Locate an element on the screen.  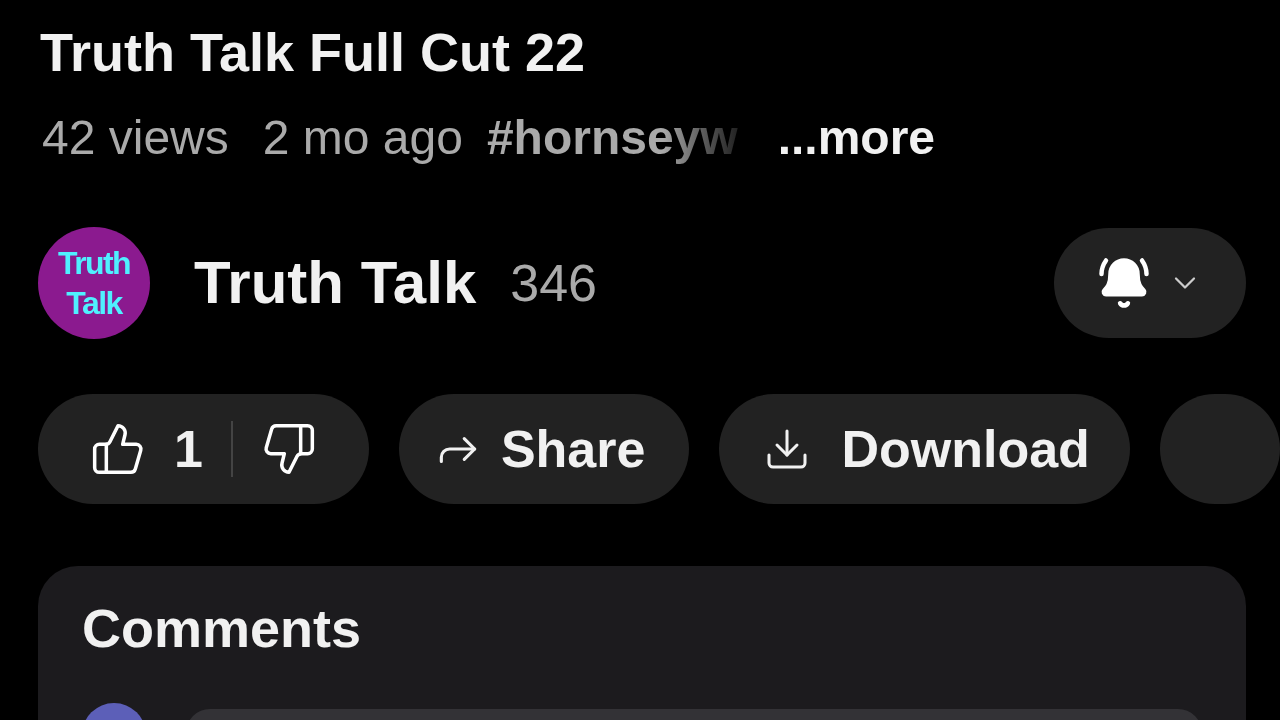
avatar-text: Talk is located at coordinates (94, 303).